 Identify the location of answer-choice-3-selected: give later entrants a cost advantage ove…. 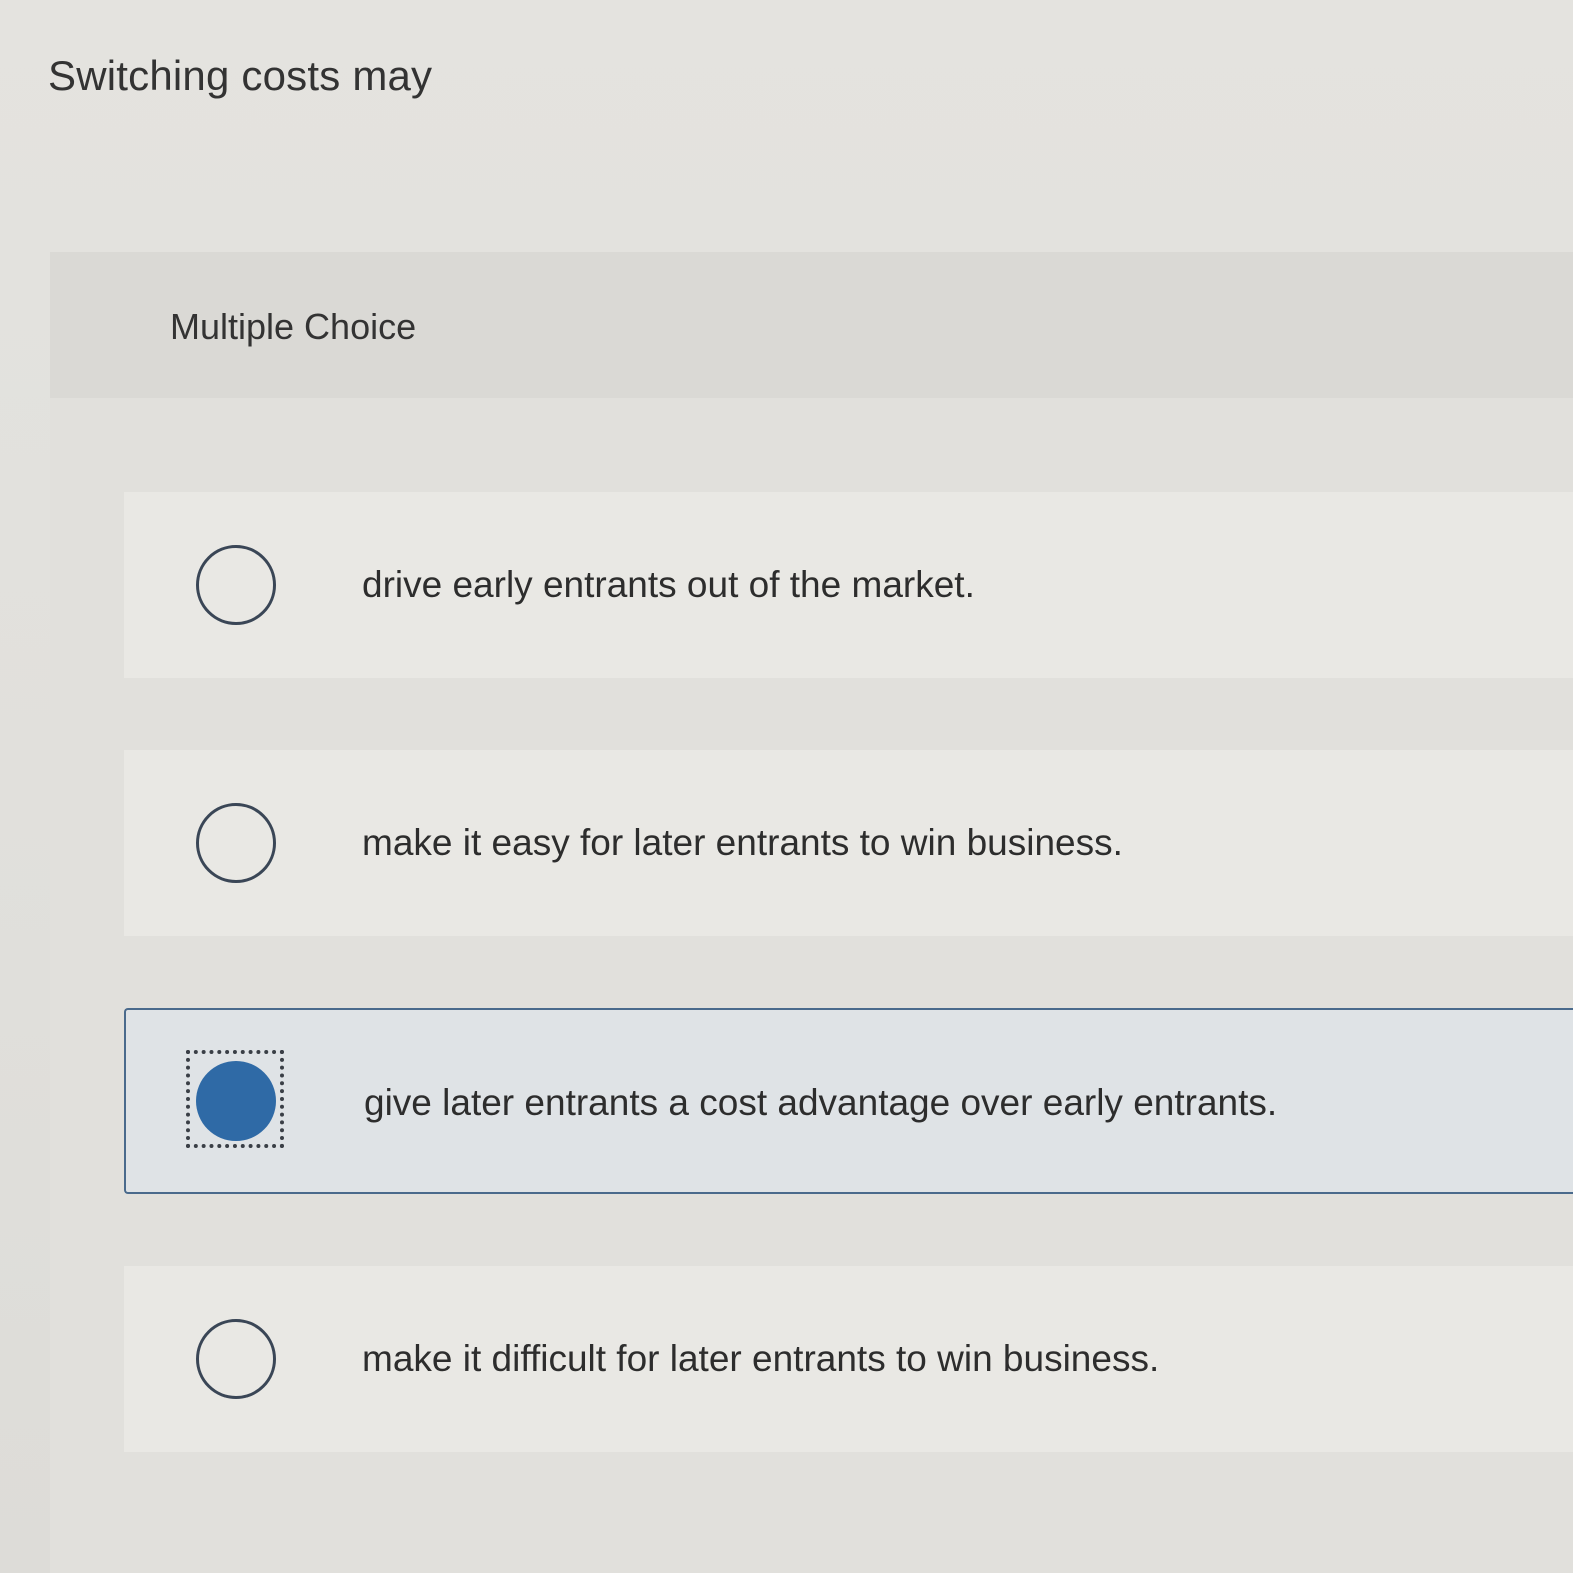
(848, 1101).